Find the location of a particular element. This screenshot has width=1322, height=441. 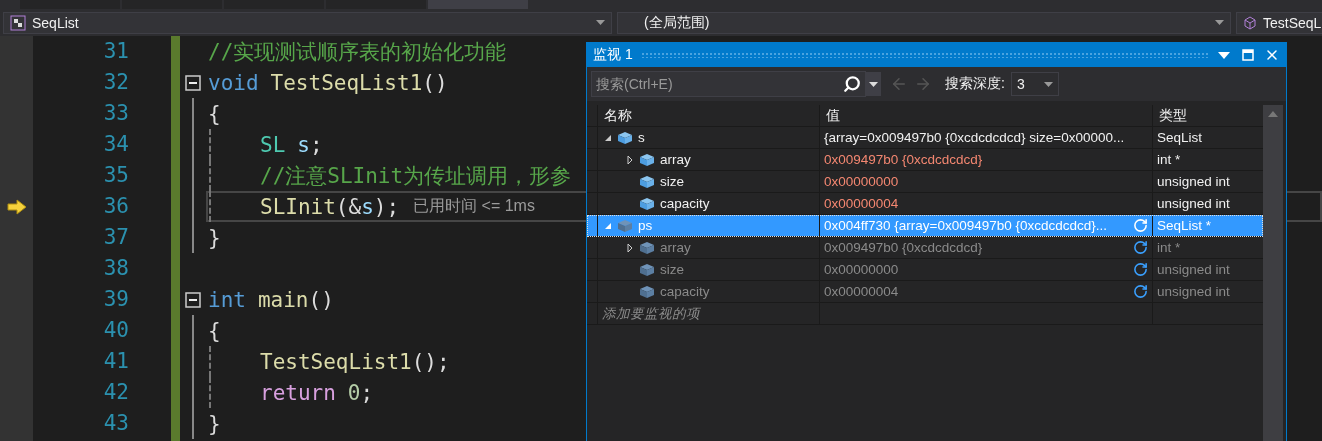

line-number: 37 is located at coordinates (116, 237).